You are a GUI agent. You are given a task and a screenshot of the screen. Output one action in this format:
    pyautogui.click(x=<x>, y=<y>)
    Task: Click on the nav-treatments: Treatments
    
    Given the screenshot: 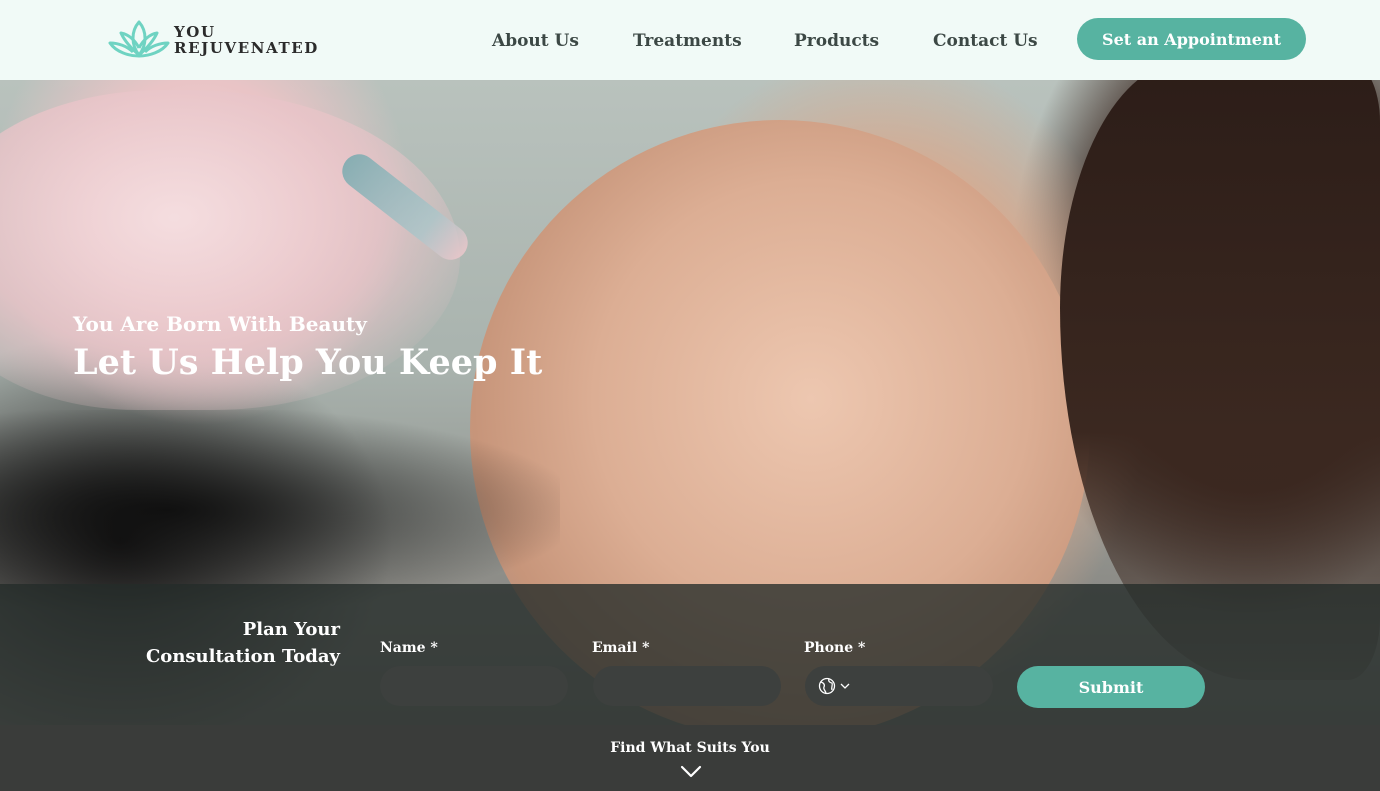 What is the action you would take?
    pyautogui.click(x=687, y=41)
    